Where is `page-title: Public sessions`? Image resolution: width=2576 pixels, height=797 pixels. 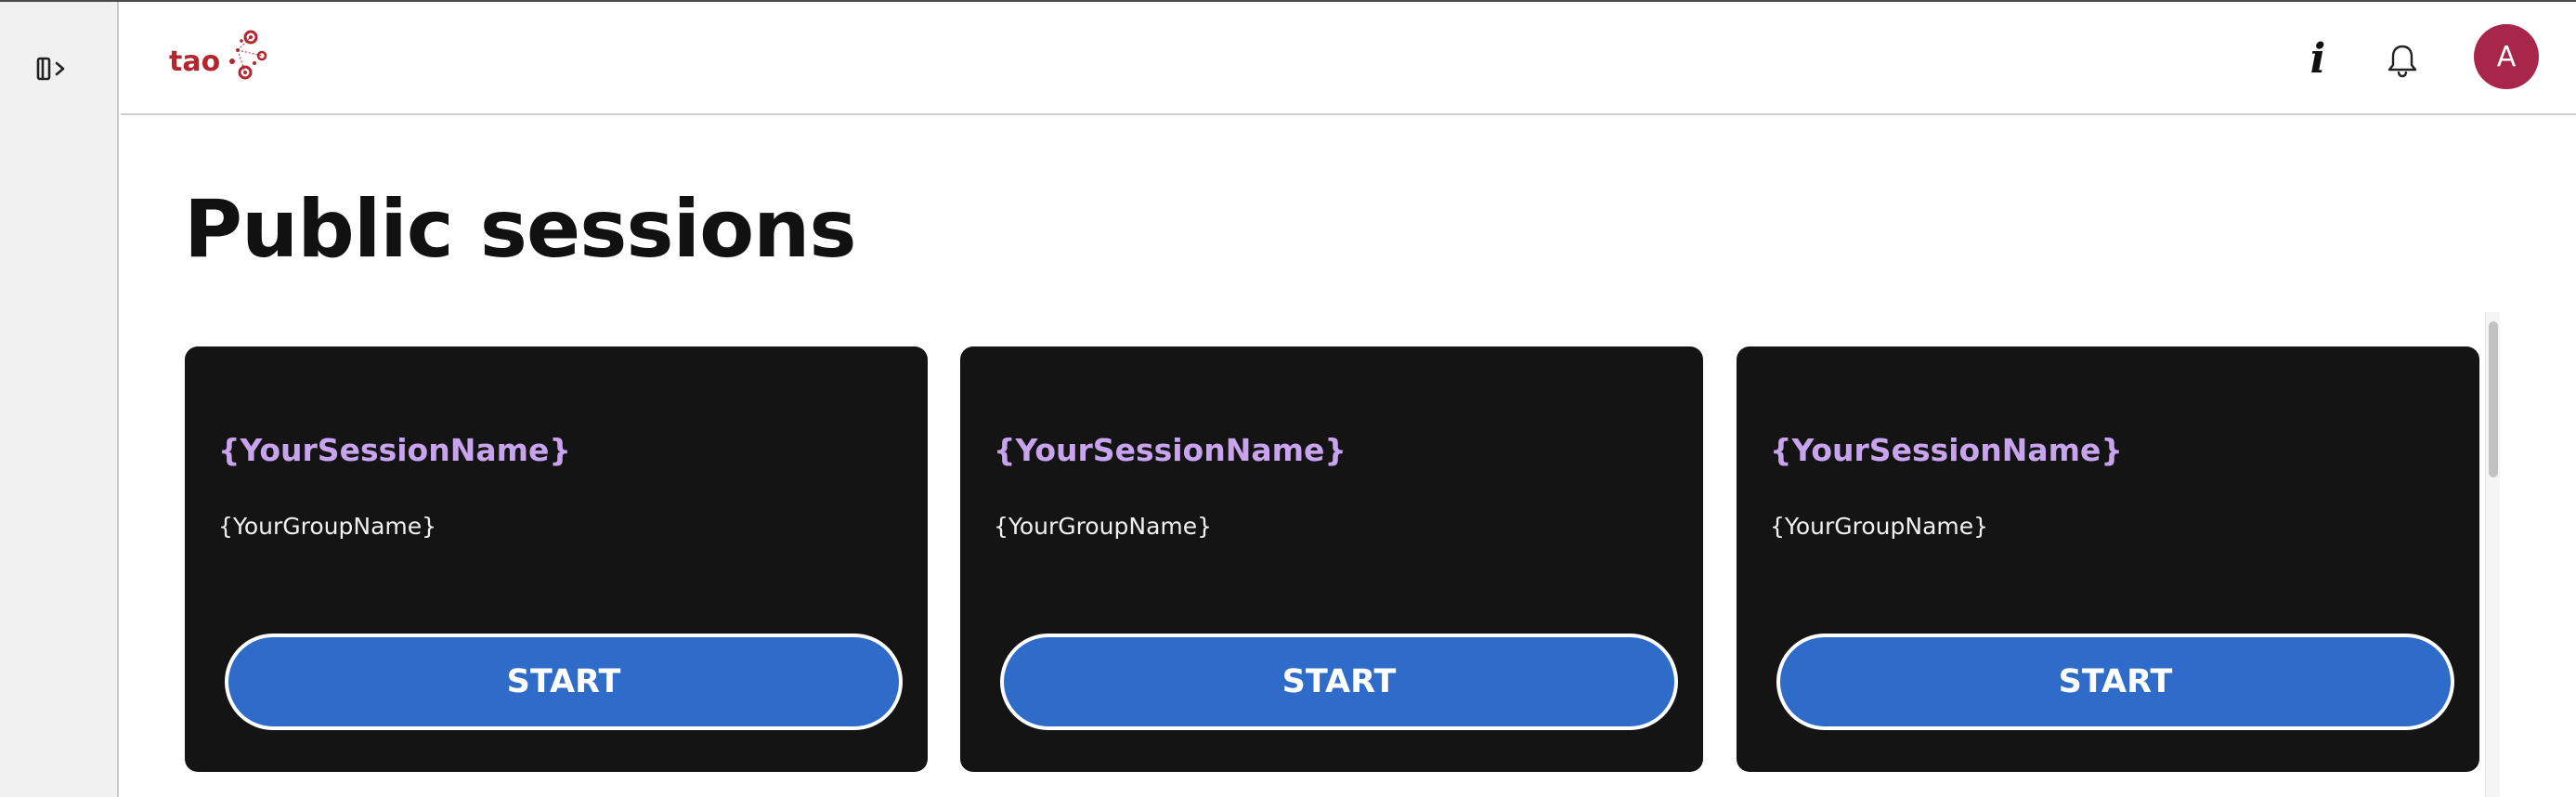 page-title: Public sessions is located at coordinates (520, 229).